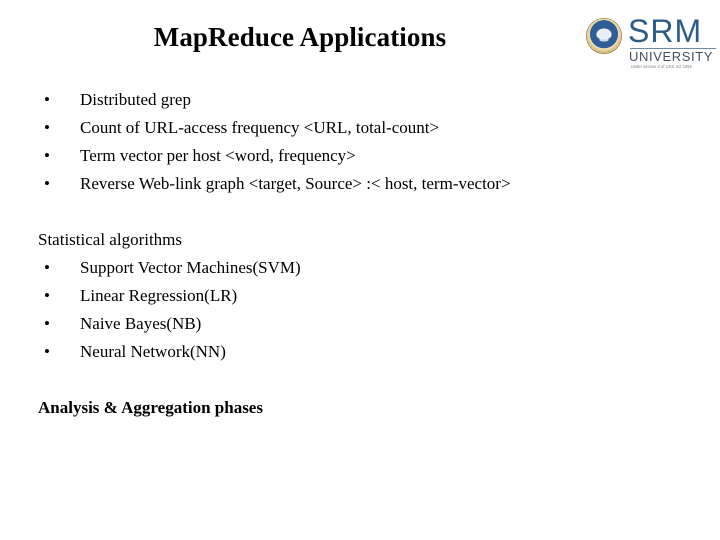  I want to click on statistical-algorithms-heading: Statistical algorithms, so click(110, 239).